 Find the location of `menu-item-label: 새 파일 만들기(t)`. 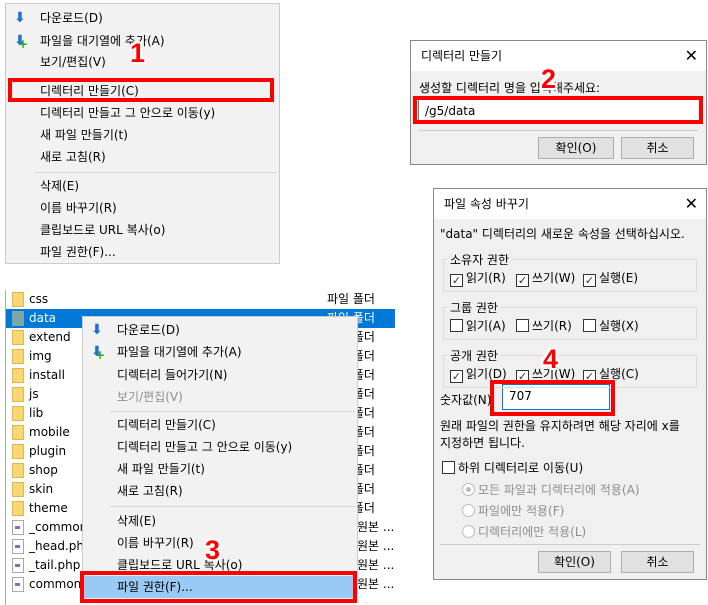

menu-item-label: 새 파일 만들기(t) is located at coordinates (161, 469).